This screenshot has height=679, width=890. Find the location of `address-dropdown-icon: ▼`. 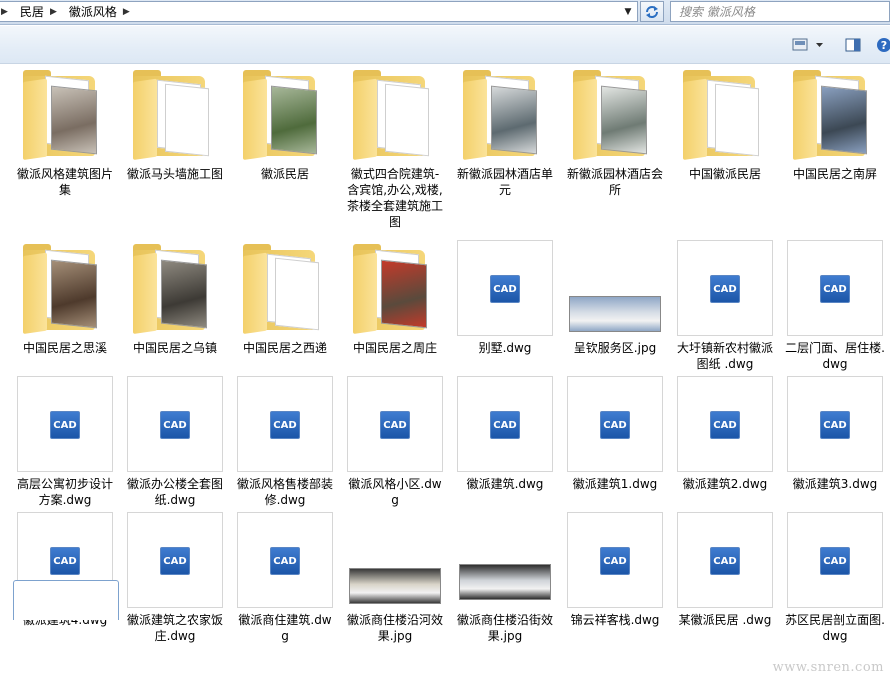

address-dropdown-icon: ▼ is located at coordinates (628, 11).